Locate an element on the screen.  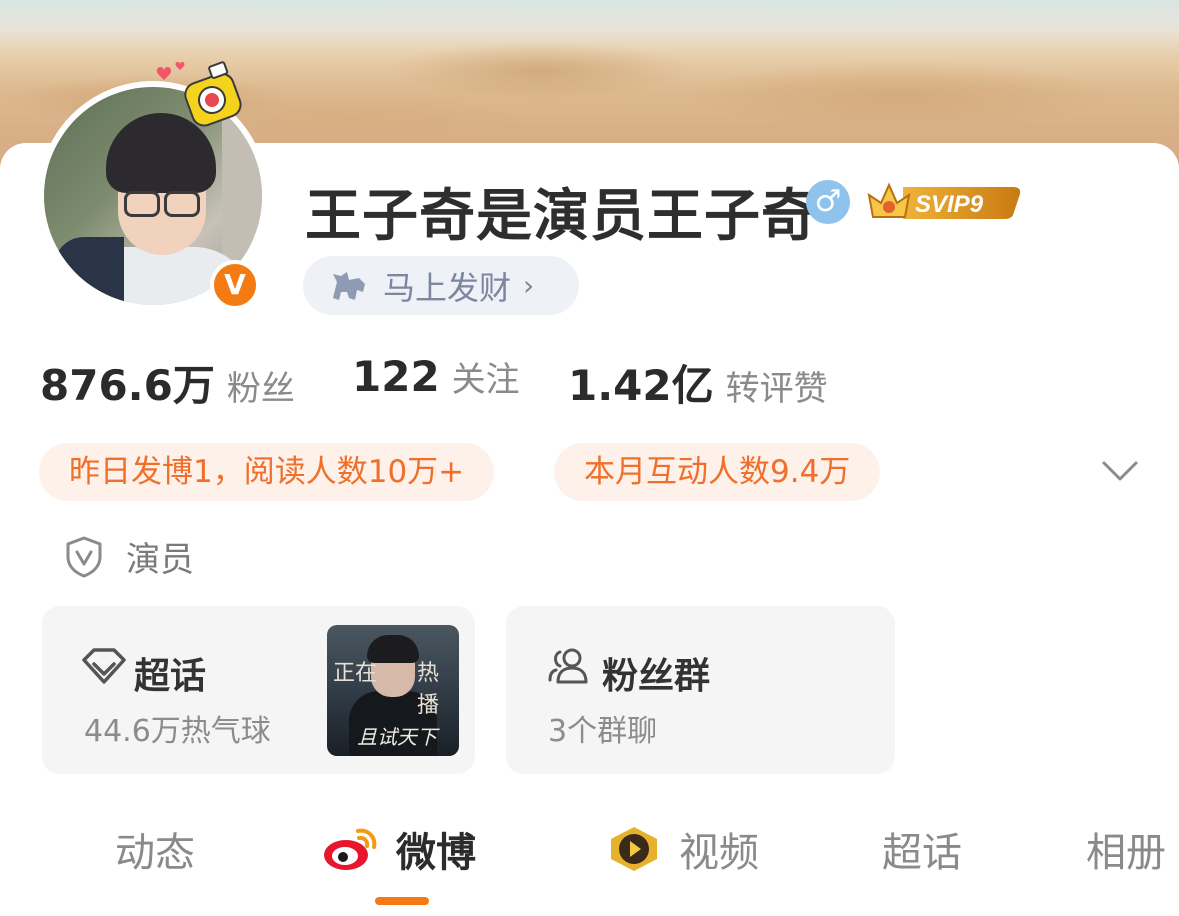
horse-icon is located at coordinates (349, 285).